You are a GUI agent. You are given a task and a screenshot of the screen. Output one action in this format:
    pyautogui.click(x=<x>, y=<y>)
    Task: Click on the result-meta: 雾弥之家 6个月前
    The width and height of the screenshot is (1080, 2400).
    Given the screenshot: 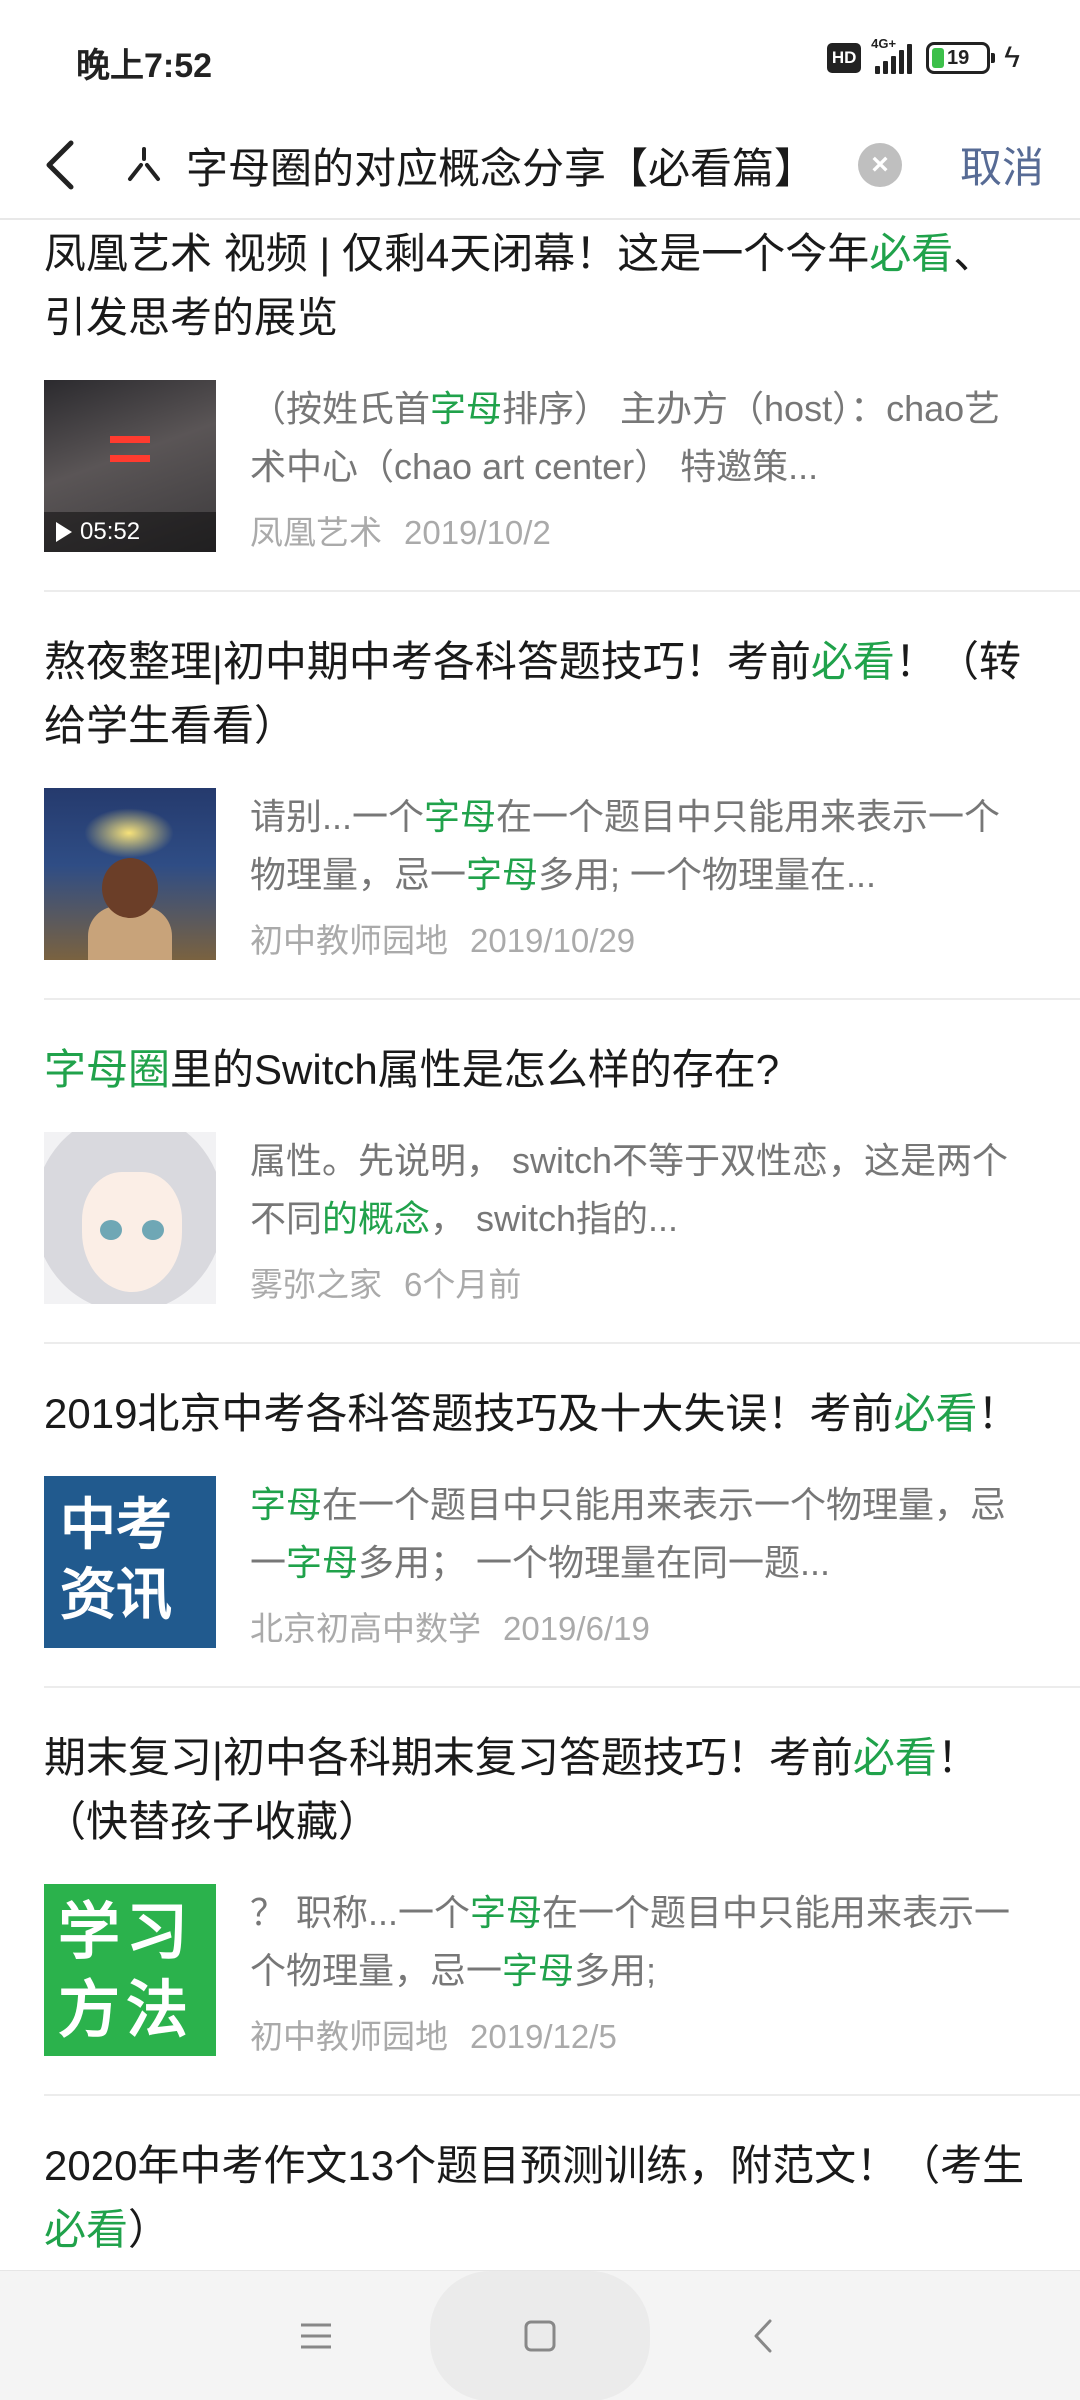 What is the action you would take?
    pyautogui.click(x=643, y=1282)
    